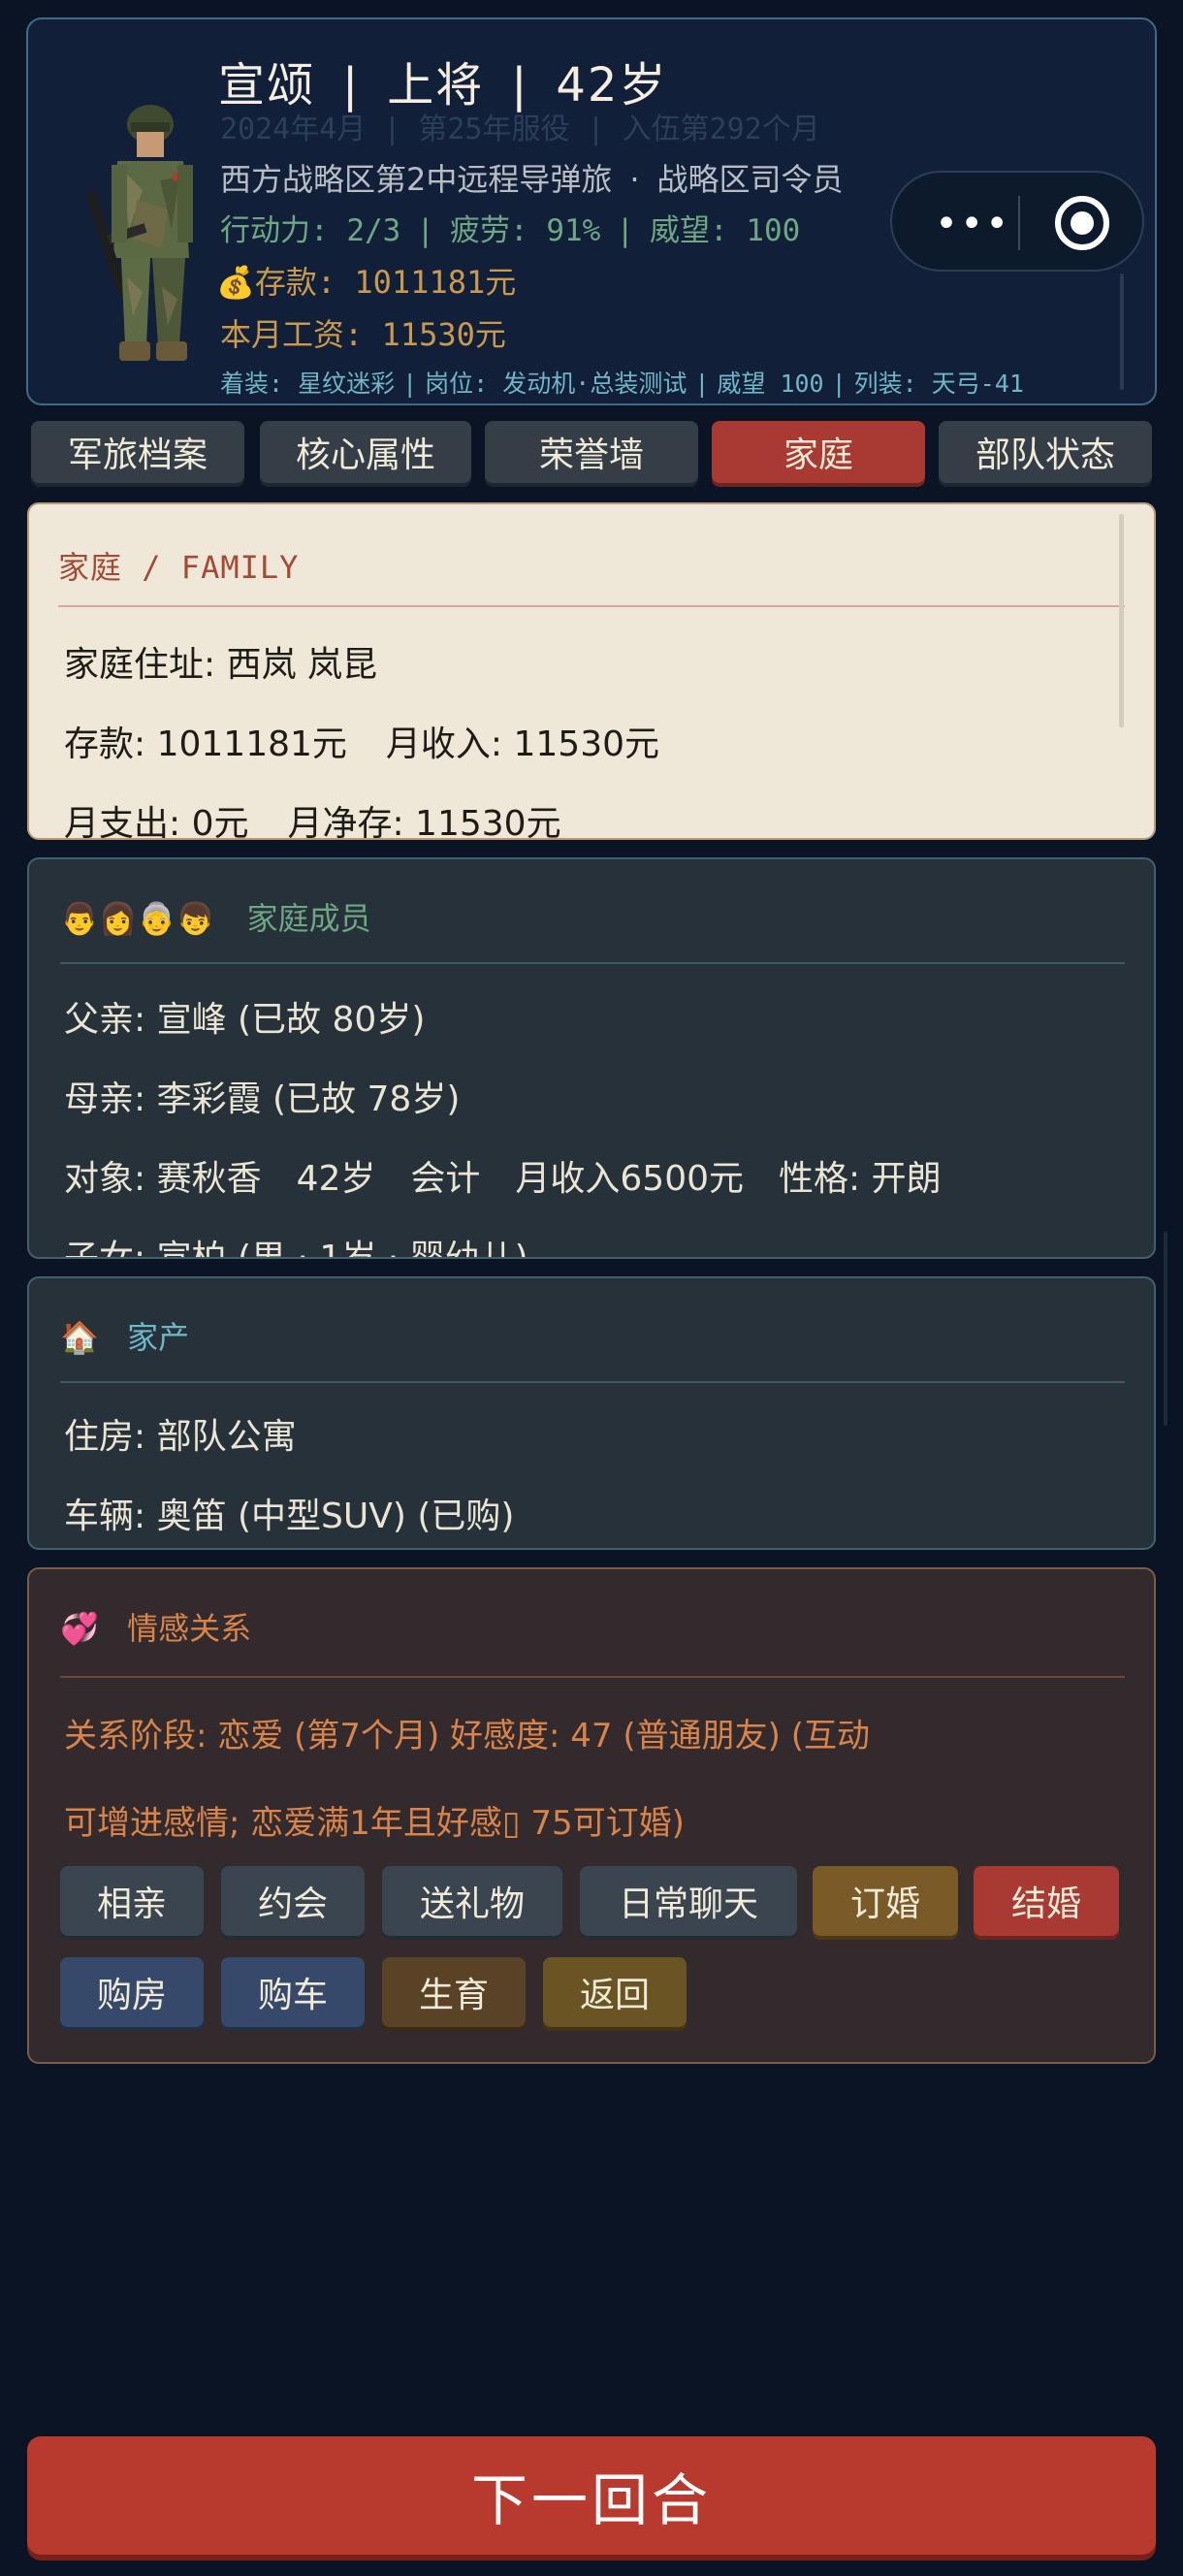 Image resolution: width=1183 pixels, height=2576 pixels. I want to click on tab-bar: 军旅档案 核心属性 荣誉墙 家庭 部队状态, so click(593, 454).